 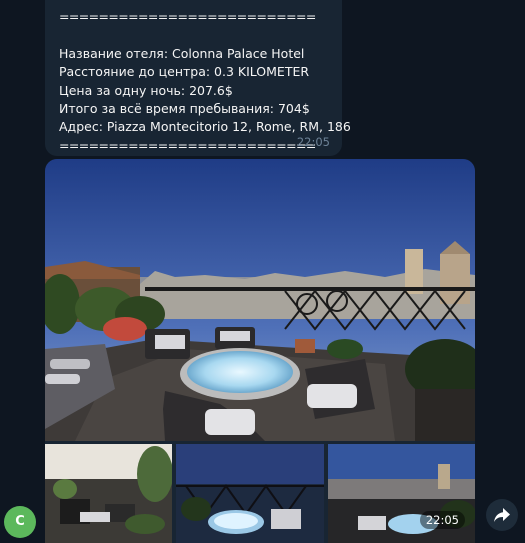 I want to click on hotel-name-line: Название отеля: Colonna Palace Hotel, so click(x=182, y=53).